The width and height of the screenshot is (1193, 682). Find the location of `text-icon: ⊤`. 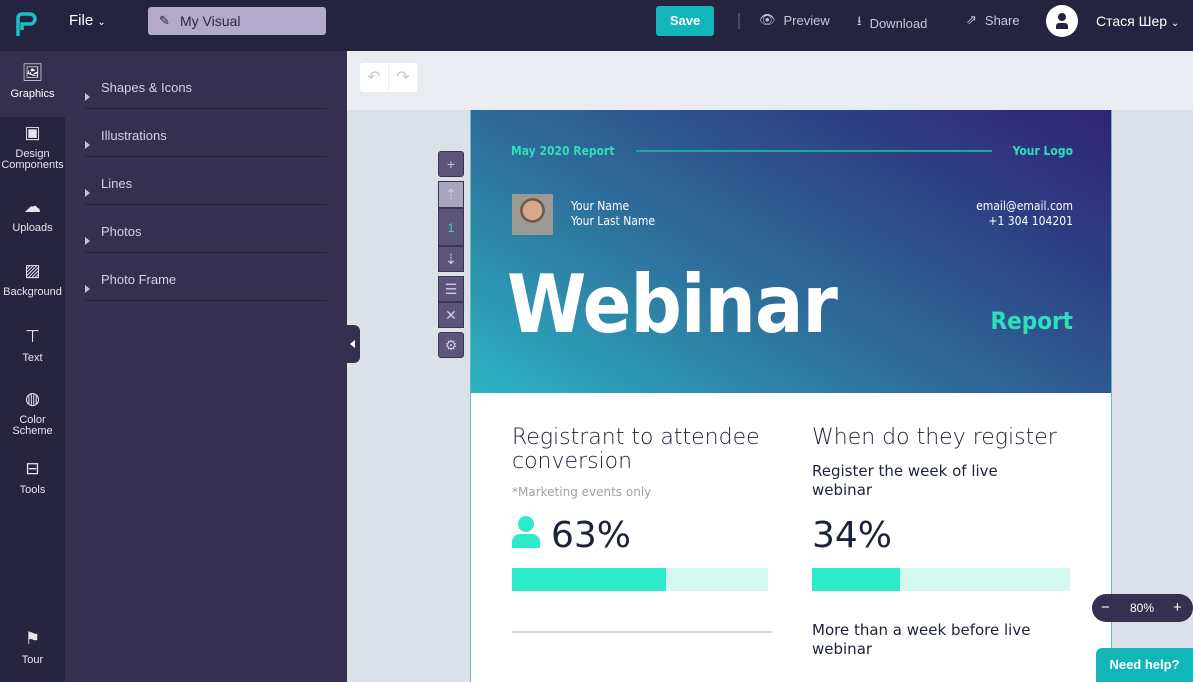

text-icon: ⊤ is located at coordinates (32, 336).